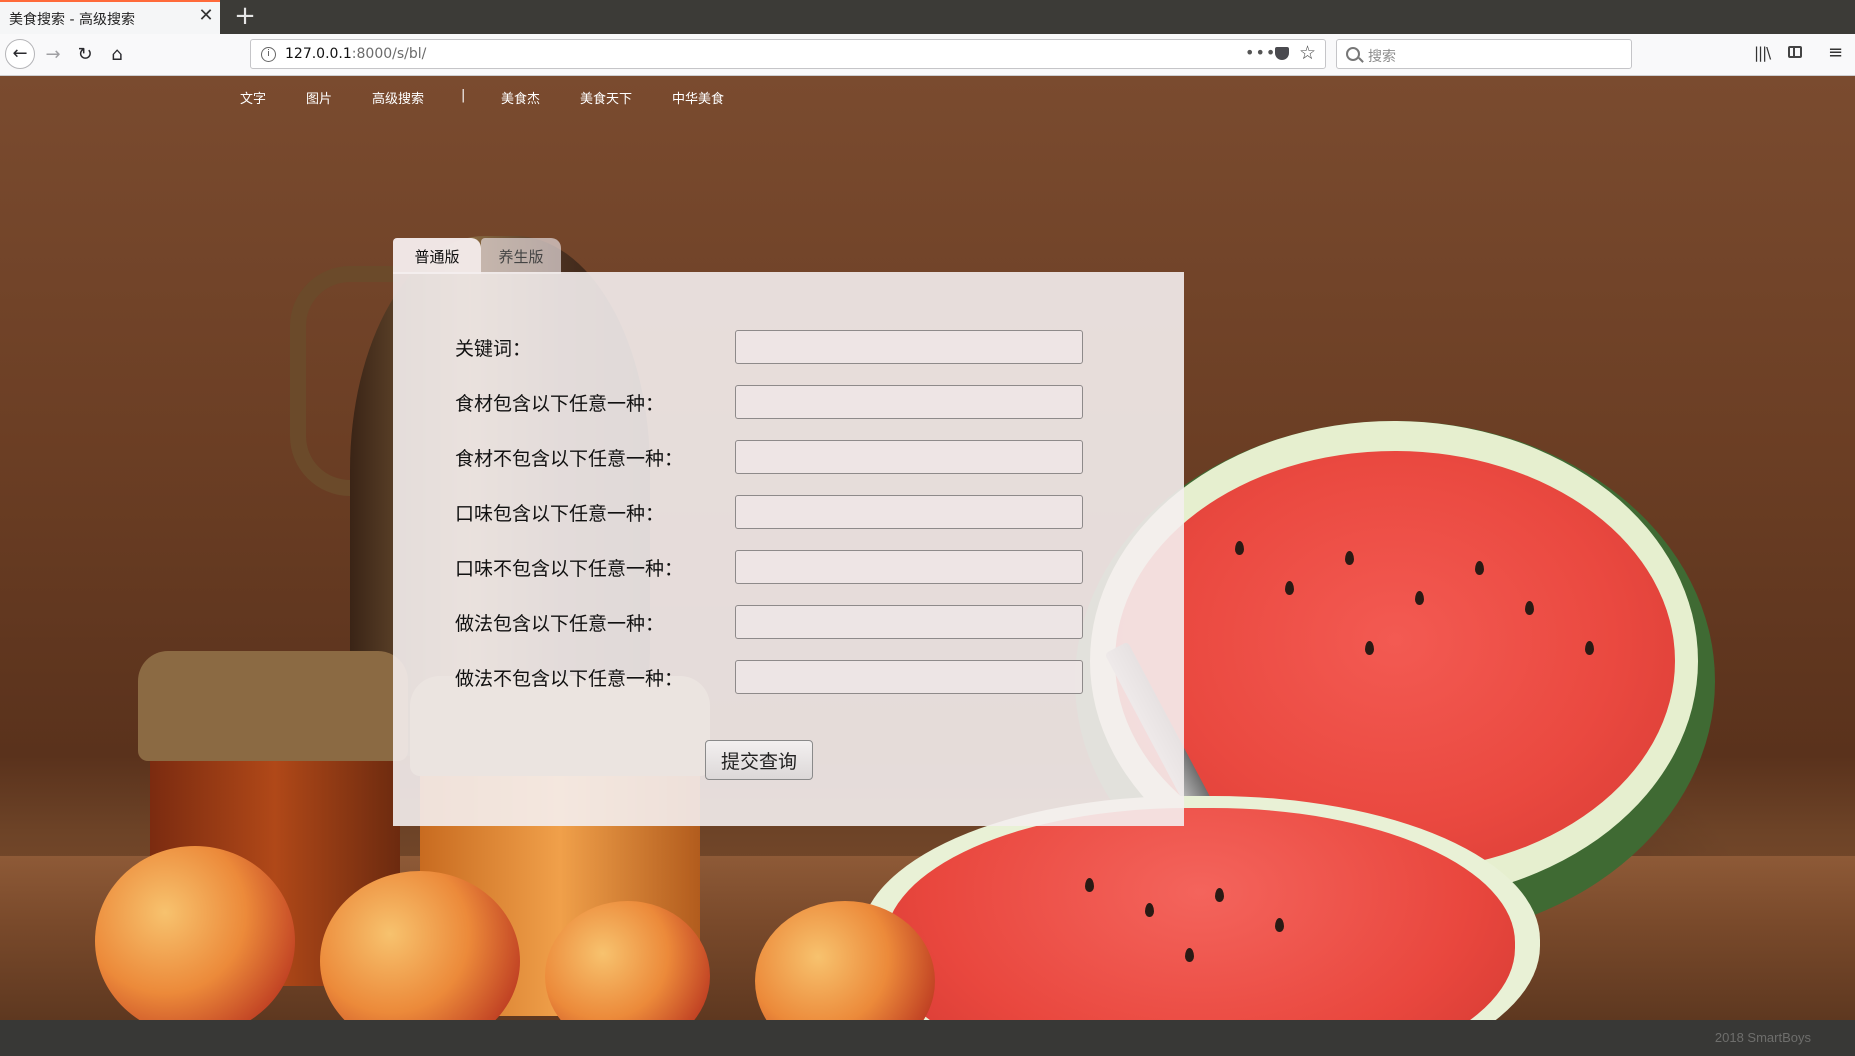 Image resolution: width=1855 pixels, height=1056 pixels. What do you see at coordinates (1762, 53) in the screenshot?
I see `library-icon: |||\` at bounding box center [1762, 53].